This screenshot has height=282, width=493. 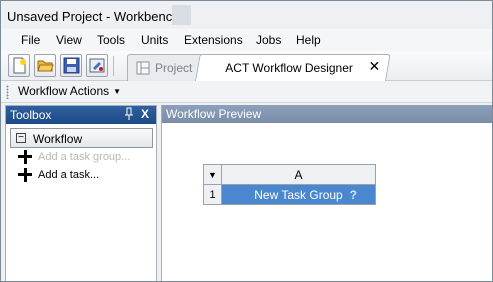 What do you see at coordinates (64, 91) in the screenshot?
I see `workflow-actions-label: Workflow Actions` at bounding box center [64, 91].